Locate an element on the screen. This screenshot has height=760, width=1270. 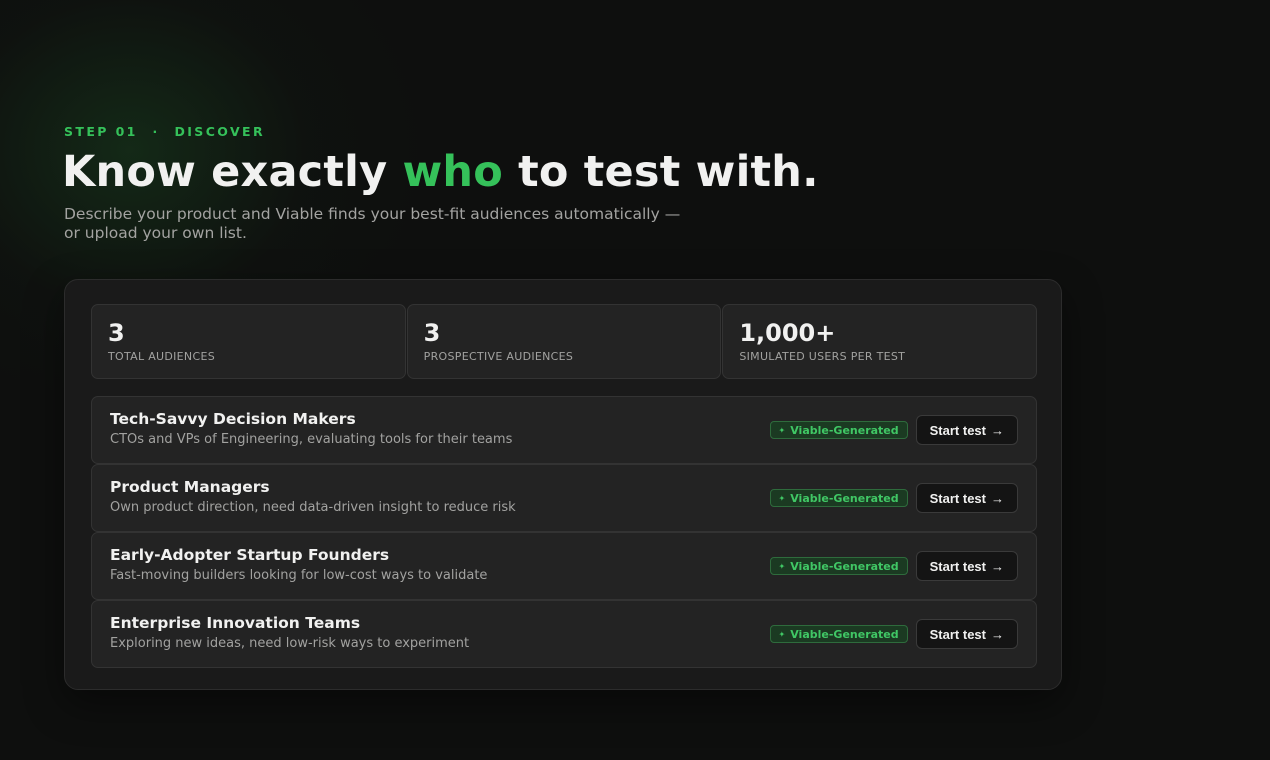
stat-value: 1,000+ is located at coordinates (787, 333).